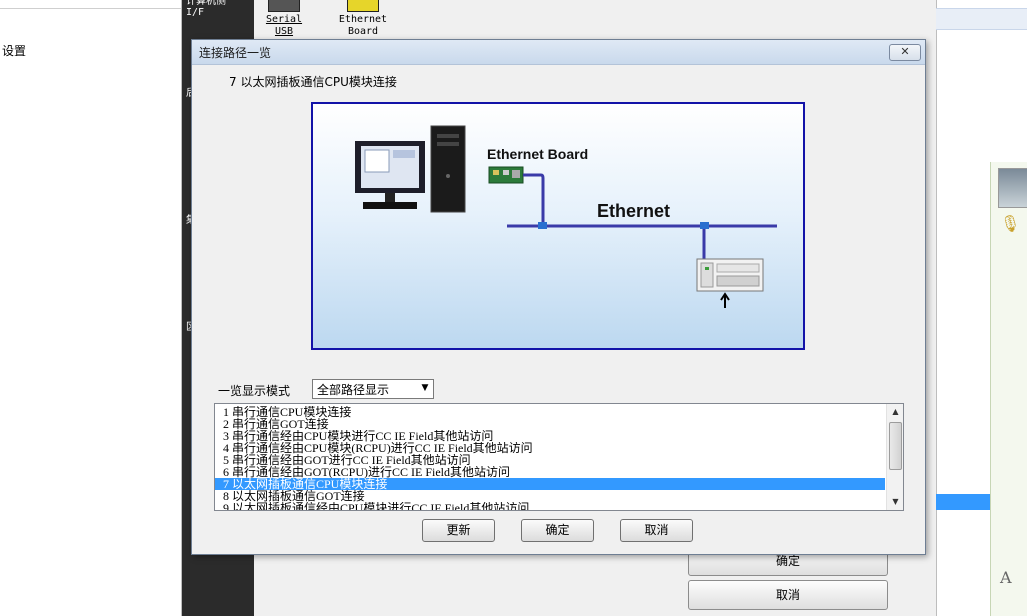 Image resolution: width=1027 pixels, height=616 pixels. I want to click on route-list-item: 6 串行通信经由GOT(RCPU)进行CC IE Field其他站访问, so click(550, 472).